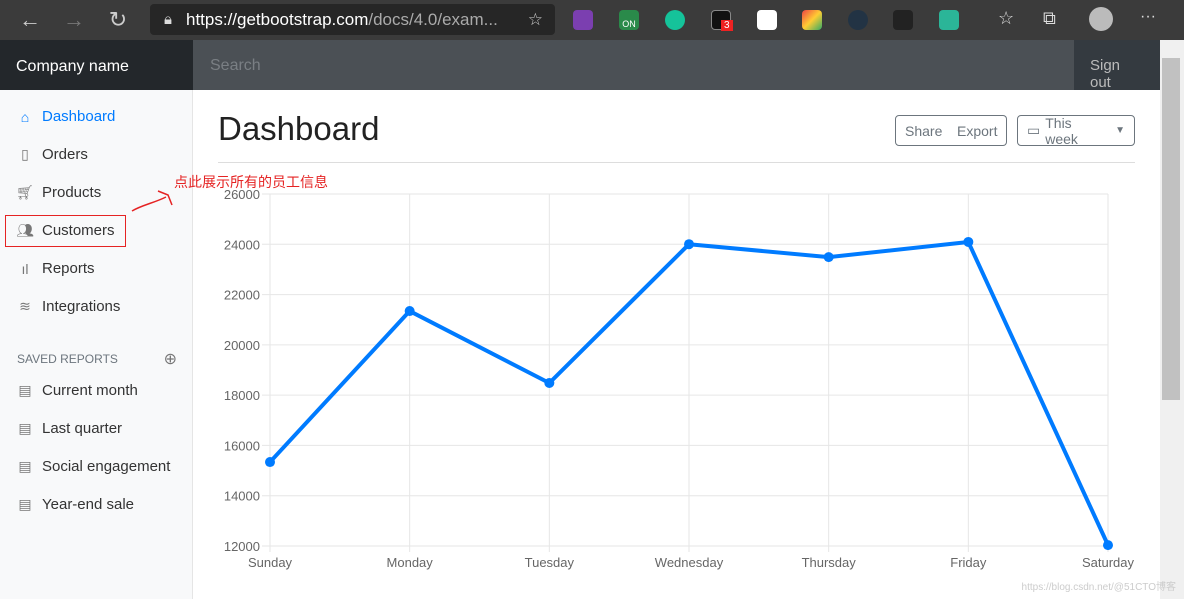 Image resolution: width=1184 pixels, height=599 pixels. Describe the element at coordinates (88, 504) in the screenshot. I see `saved-report-label: Year-end sale` at that location.